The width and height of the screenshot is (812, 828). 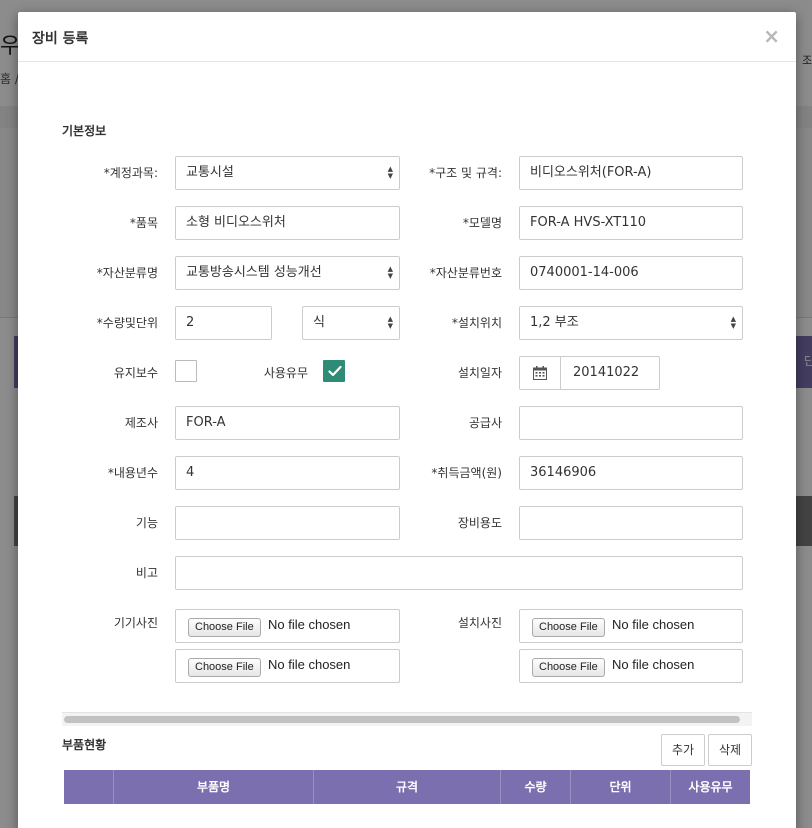 What do you see at coordinates (287, 223) in the screenshot?
I see `item-input: 소형 비디오스위처` at bounding box center [287, 223].